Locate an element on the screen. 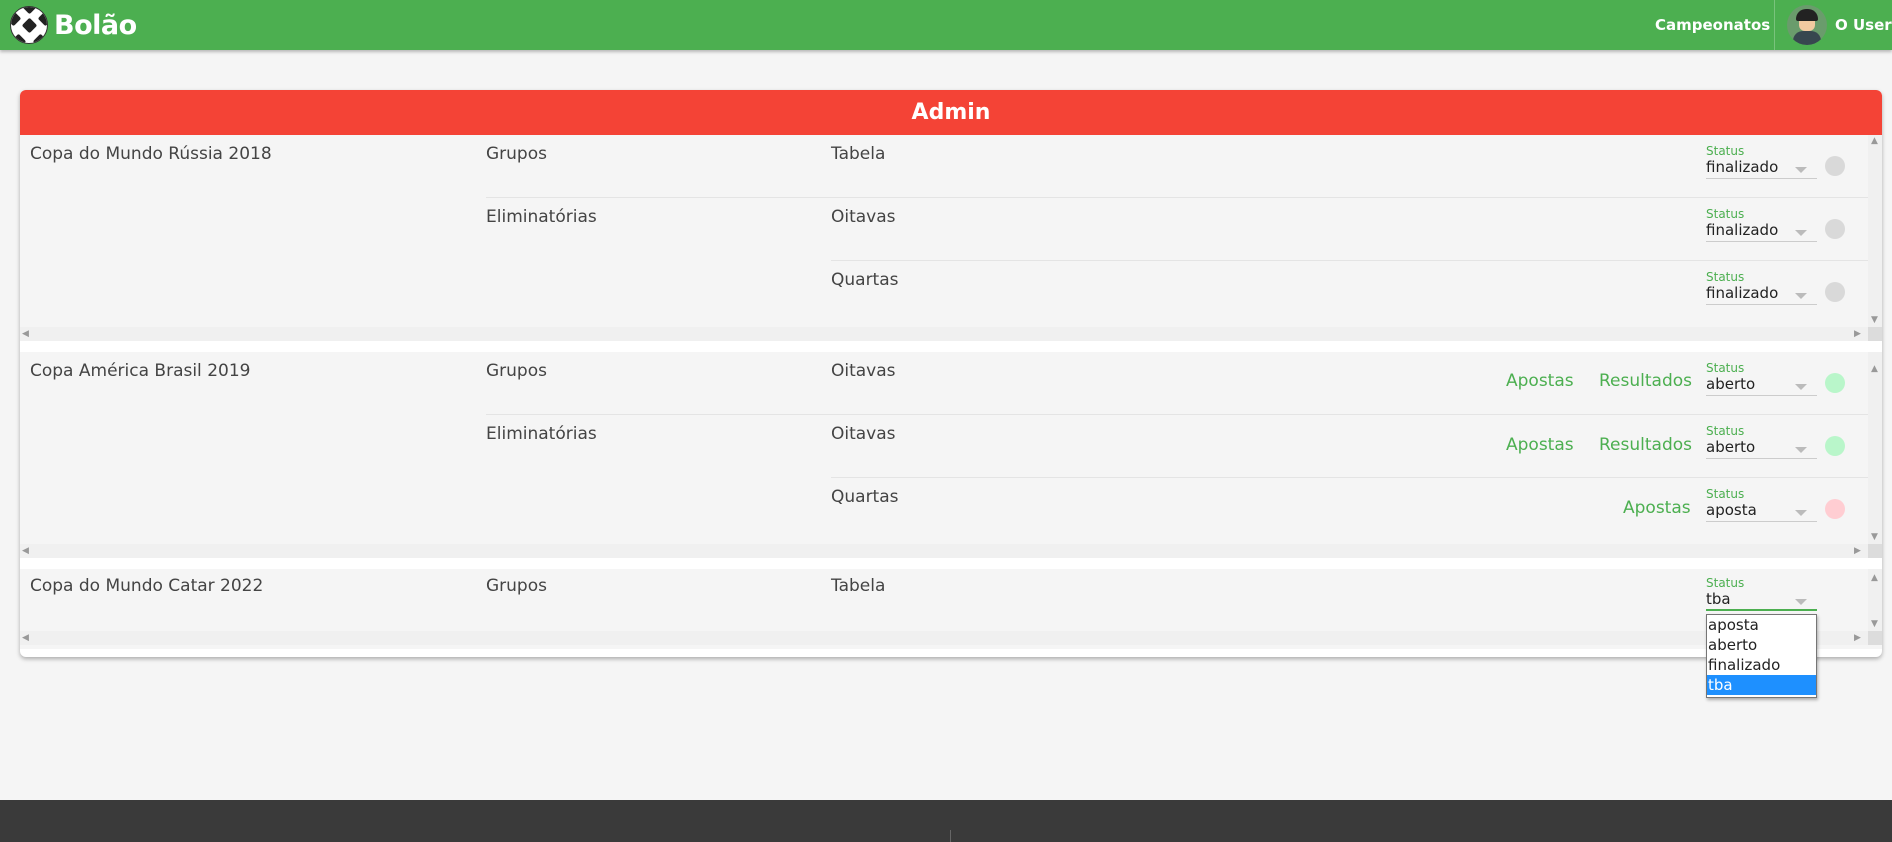  championship-name: Copa América Brasil 2019 is located at coordinates (140, 371).